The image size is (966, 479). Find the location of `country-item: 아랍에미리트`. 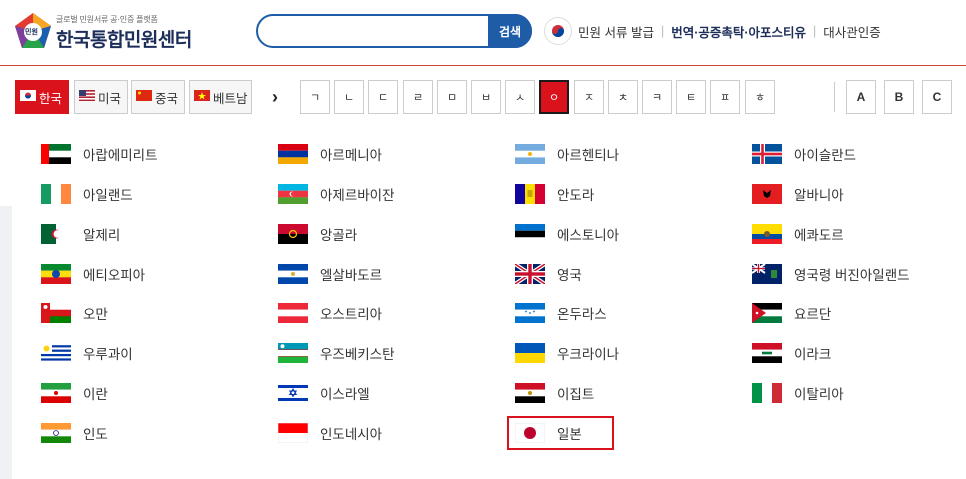

country-item: 아랍에미리트 is located at coordinates (99, 154).